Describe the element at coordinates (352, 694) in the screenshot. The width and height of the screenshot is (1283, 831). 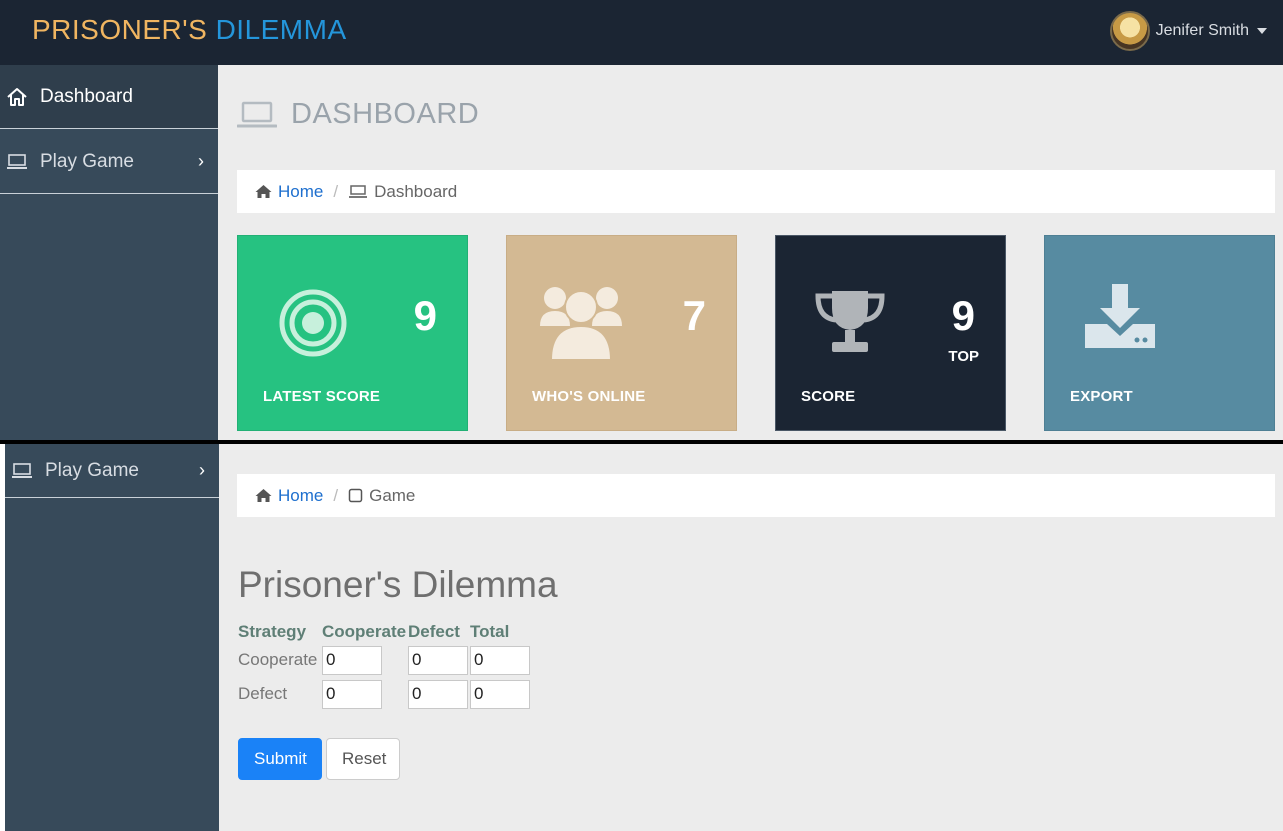
I see `defect-cooperate-input` at that location.